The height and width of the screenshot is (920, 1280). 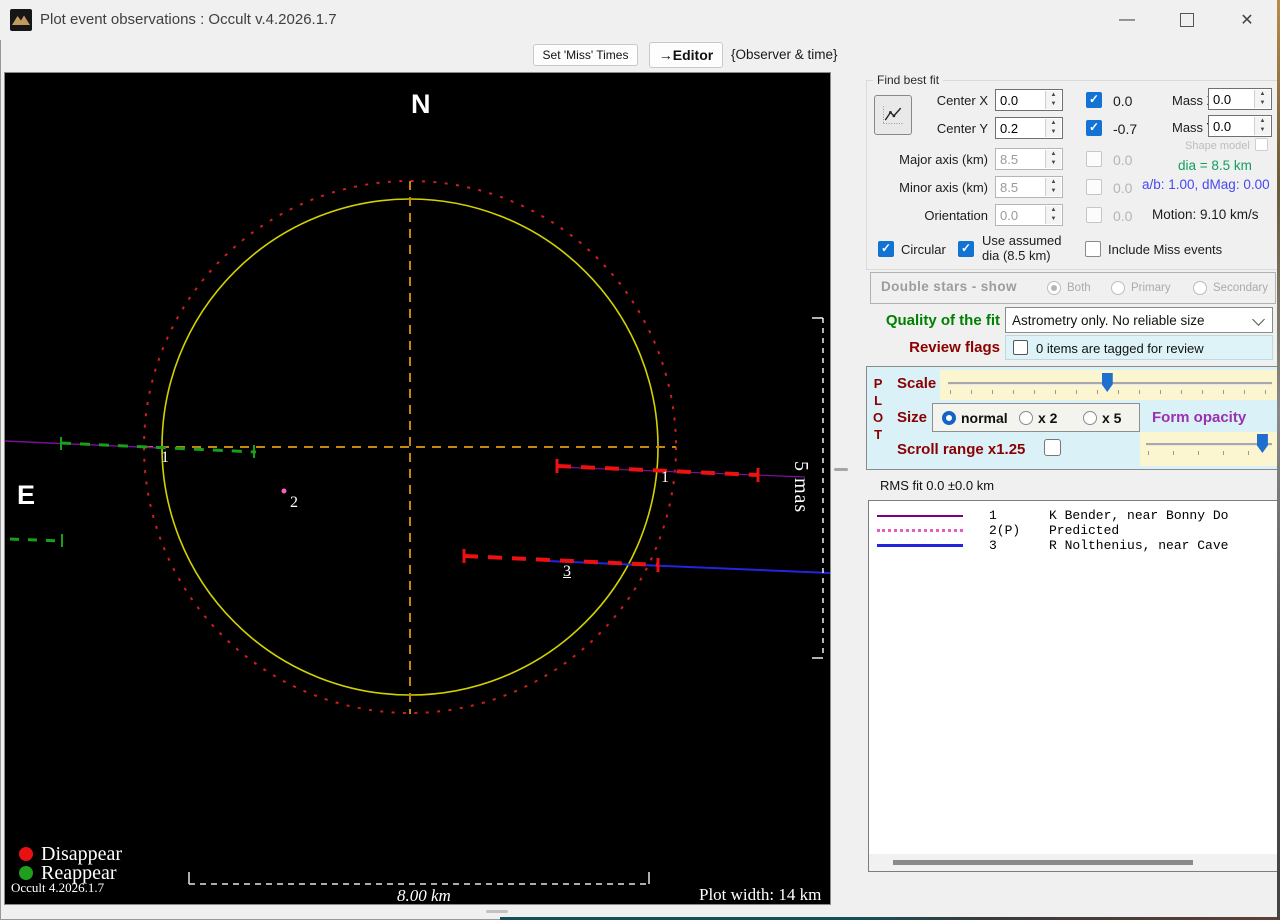 I want to click on major-axis-checkbox, so click(x=1094, y=159).